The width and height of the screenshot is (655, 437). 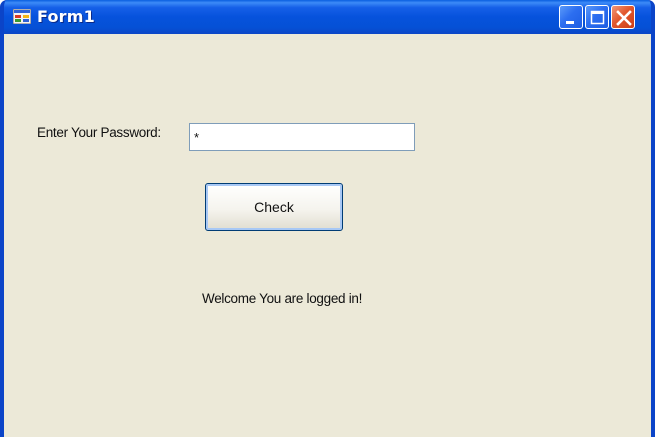 What do you see at coordinates (22, 16) in the screenshot?
I see `app-icon` at bounding box center [22, 16].